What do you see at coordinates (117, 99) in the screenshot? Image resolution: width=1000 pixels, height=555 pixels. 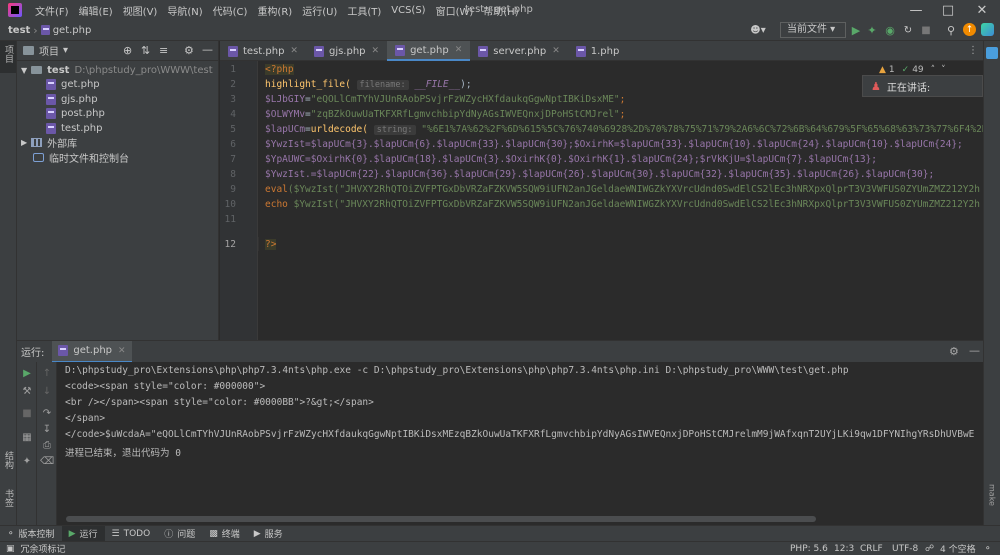 I see `tree-file-gjs: gjs.php` at bounding box center [117, 99].